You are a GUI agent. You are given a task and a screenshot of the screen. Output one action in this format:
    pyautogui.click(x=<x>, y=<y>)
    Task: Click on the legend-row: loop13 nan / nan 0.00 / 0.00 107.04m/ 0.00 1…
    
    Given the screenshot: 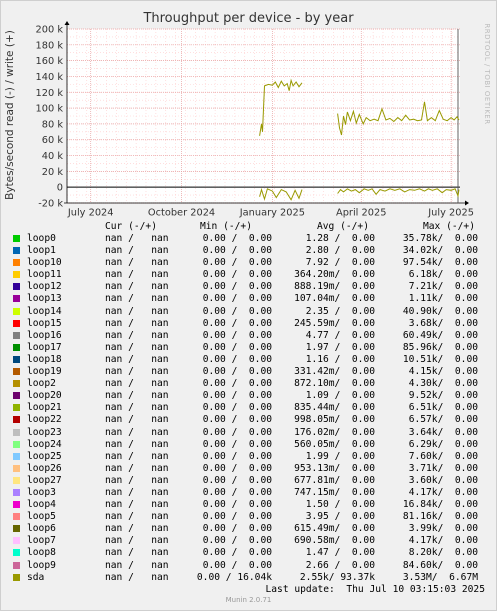 What is the action you would take?
    pyautogui.click(x=248, y=299)
    